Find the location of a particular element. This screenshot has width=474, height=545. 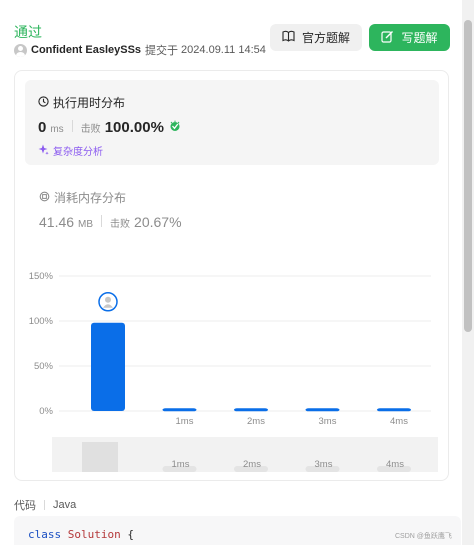

x-tick-label: 4ms is located at coordinates (399, 421).